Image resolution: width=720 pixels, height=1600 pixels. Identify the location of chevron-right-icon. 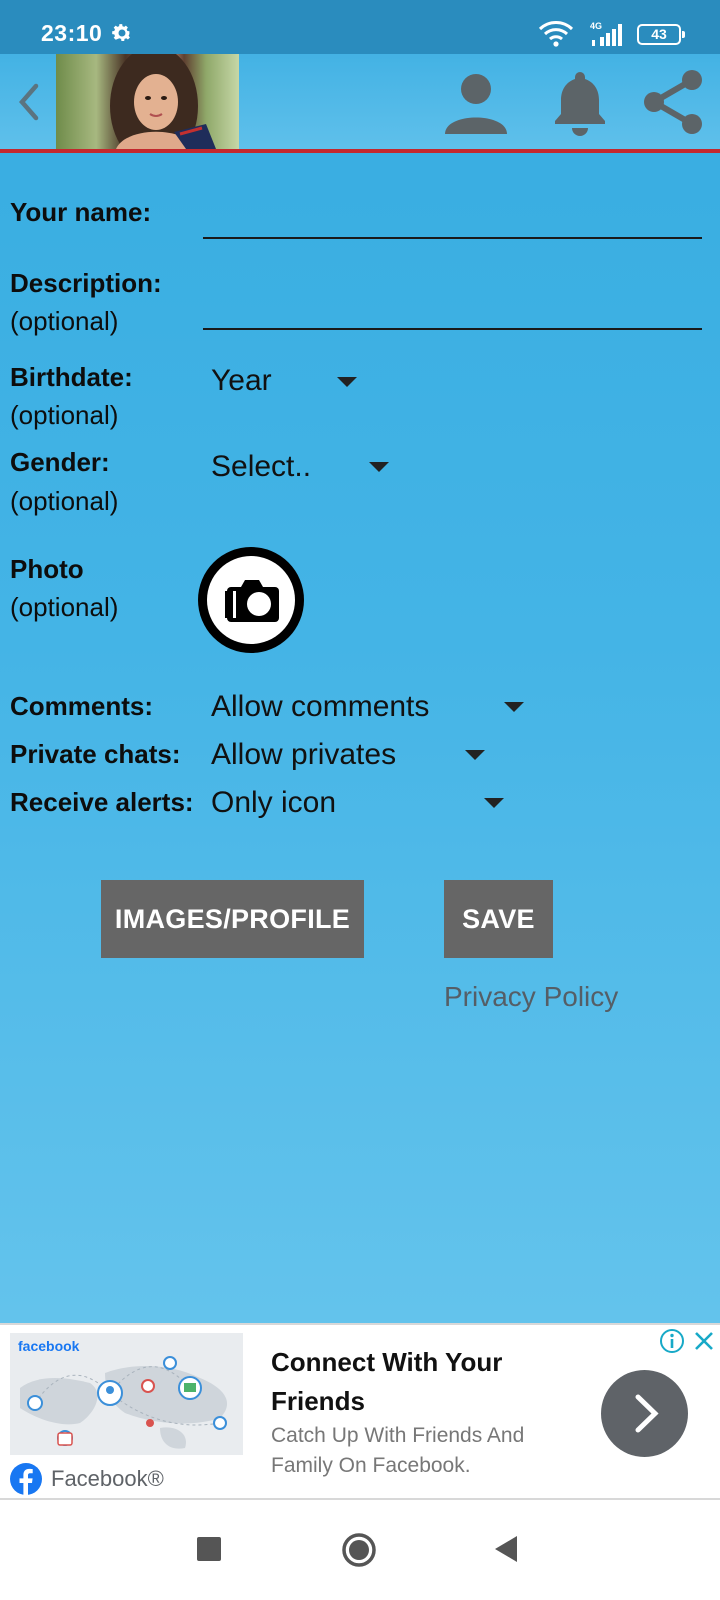
(647, 1413).